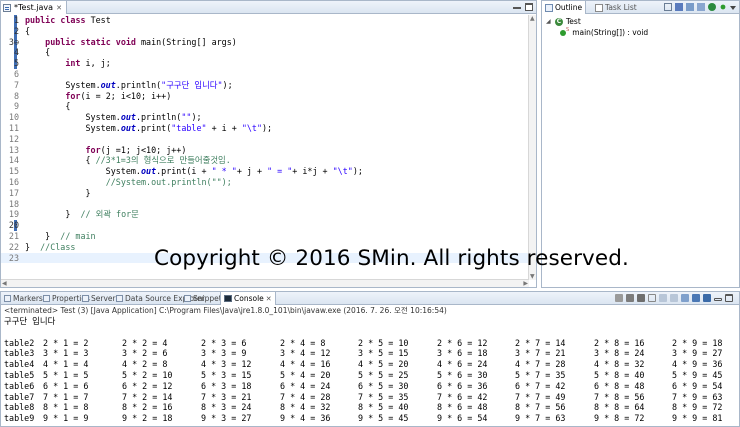 The image size is (740, 427). Describe the element at coordinates (73, 20) in the screenshot. I see `code-token: class` at that location.